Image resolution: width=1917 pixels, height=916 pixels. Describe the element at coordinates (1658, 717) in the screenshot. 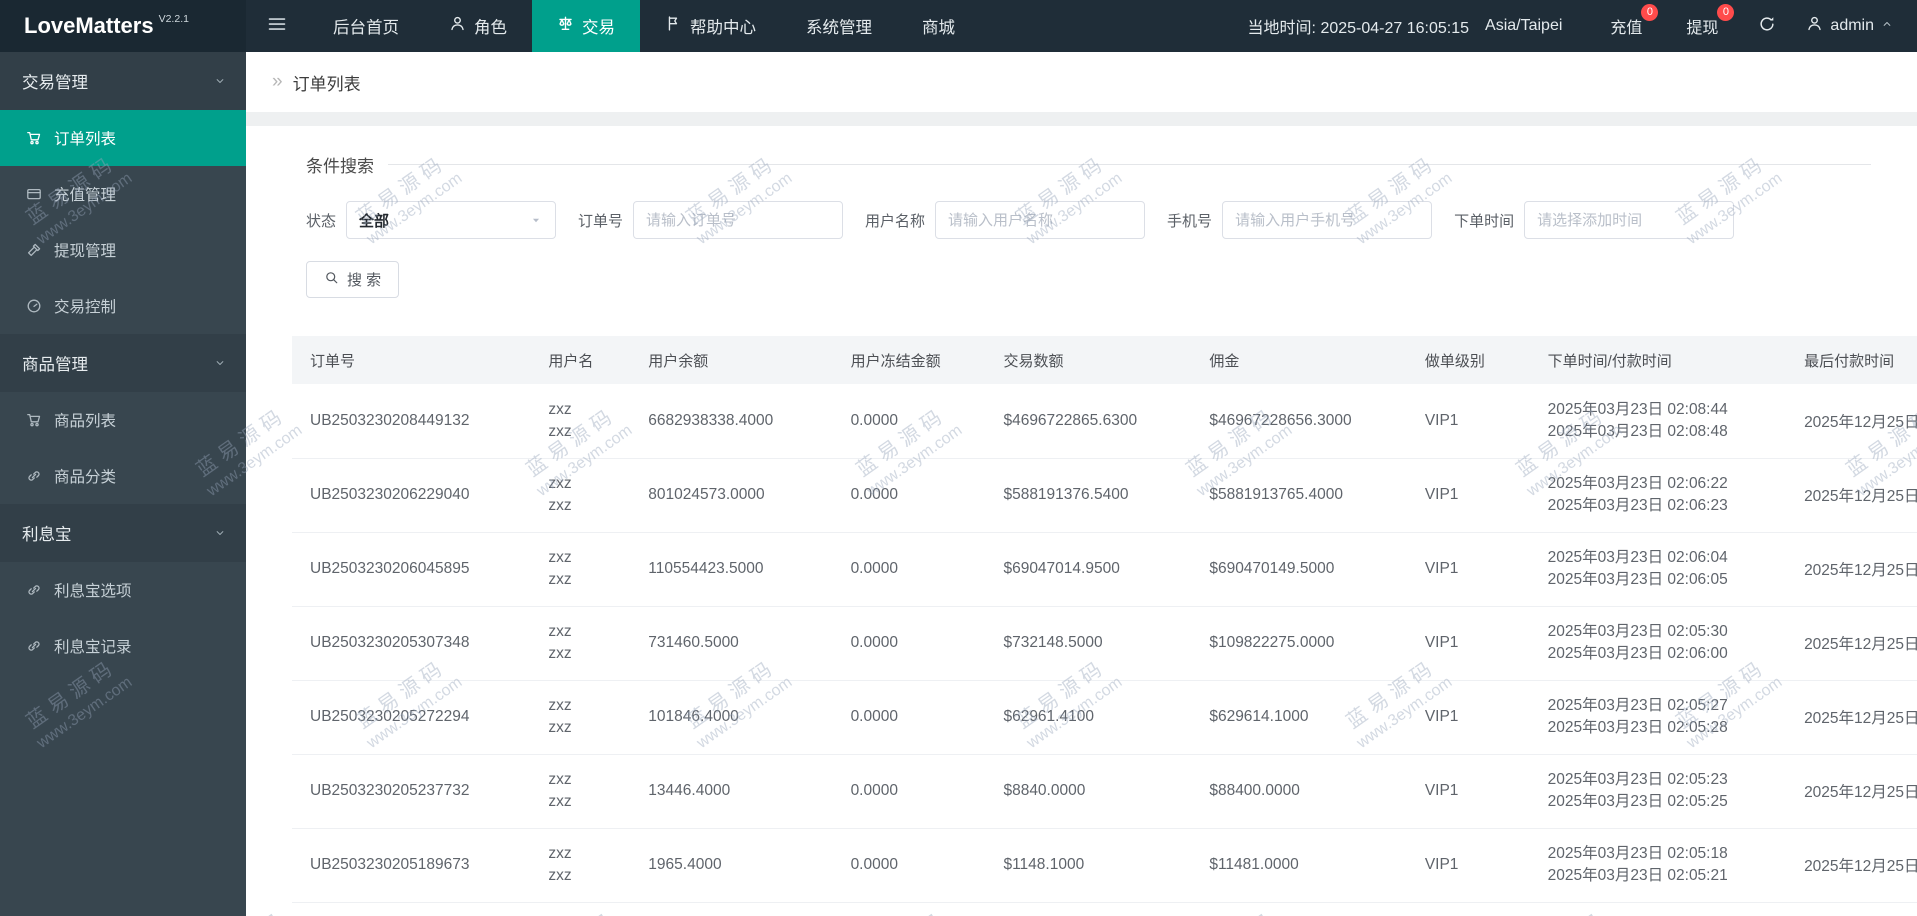

I see `cell-times: 2025年03月23日 02:05:27 2025年03月23日 02:05:28` at that location.